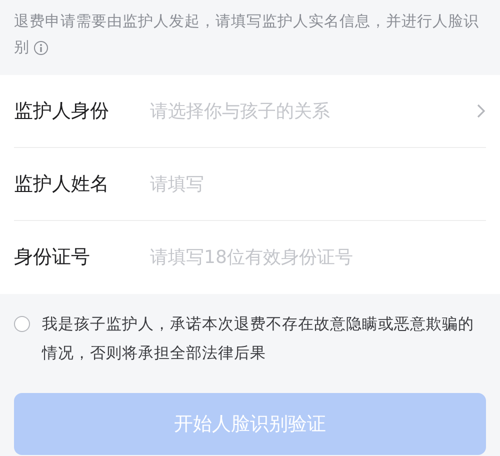  I want to click on agreement-checkbox, so click(22, 324).